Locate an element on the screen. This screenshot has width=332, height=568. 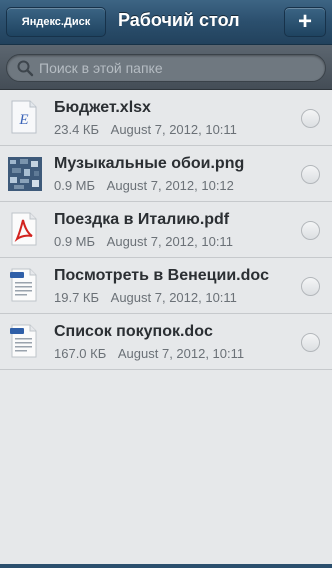
search-icon is located at coordinates (25, 68).